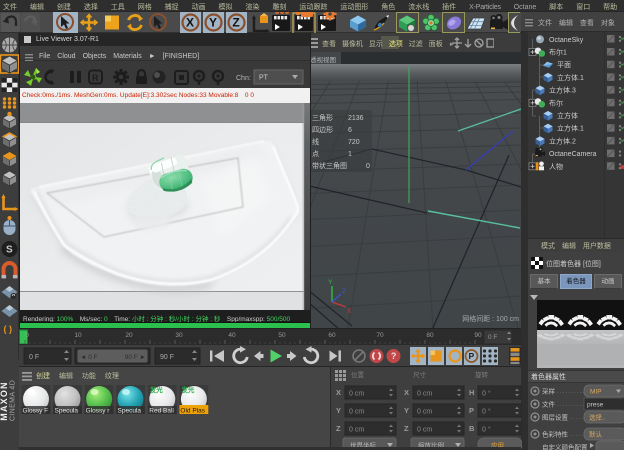 The width and height of the screenshot is (624, 450). What do you see at coordinates (420, 374) in the screenshot?
I see `svg-text: 尺寸` at bounding box center [420, 374].